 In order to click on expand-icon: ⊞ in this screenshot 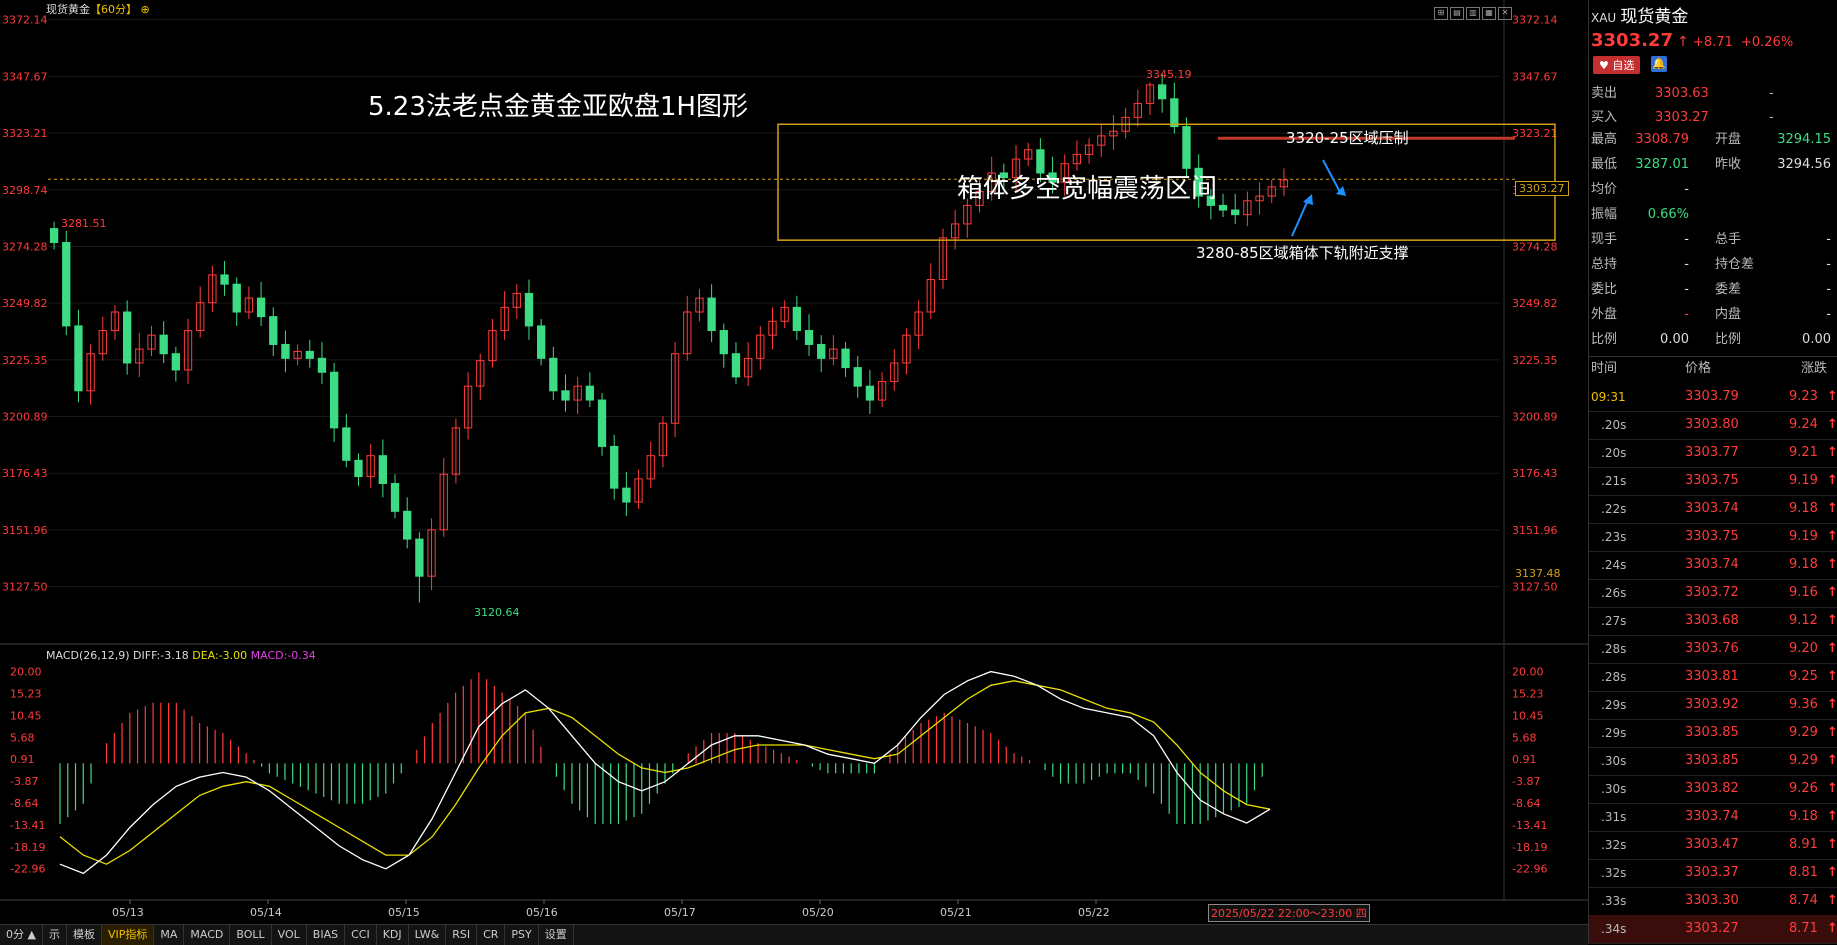, I will do `click(1441, 13)`.